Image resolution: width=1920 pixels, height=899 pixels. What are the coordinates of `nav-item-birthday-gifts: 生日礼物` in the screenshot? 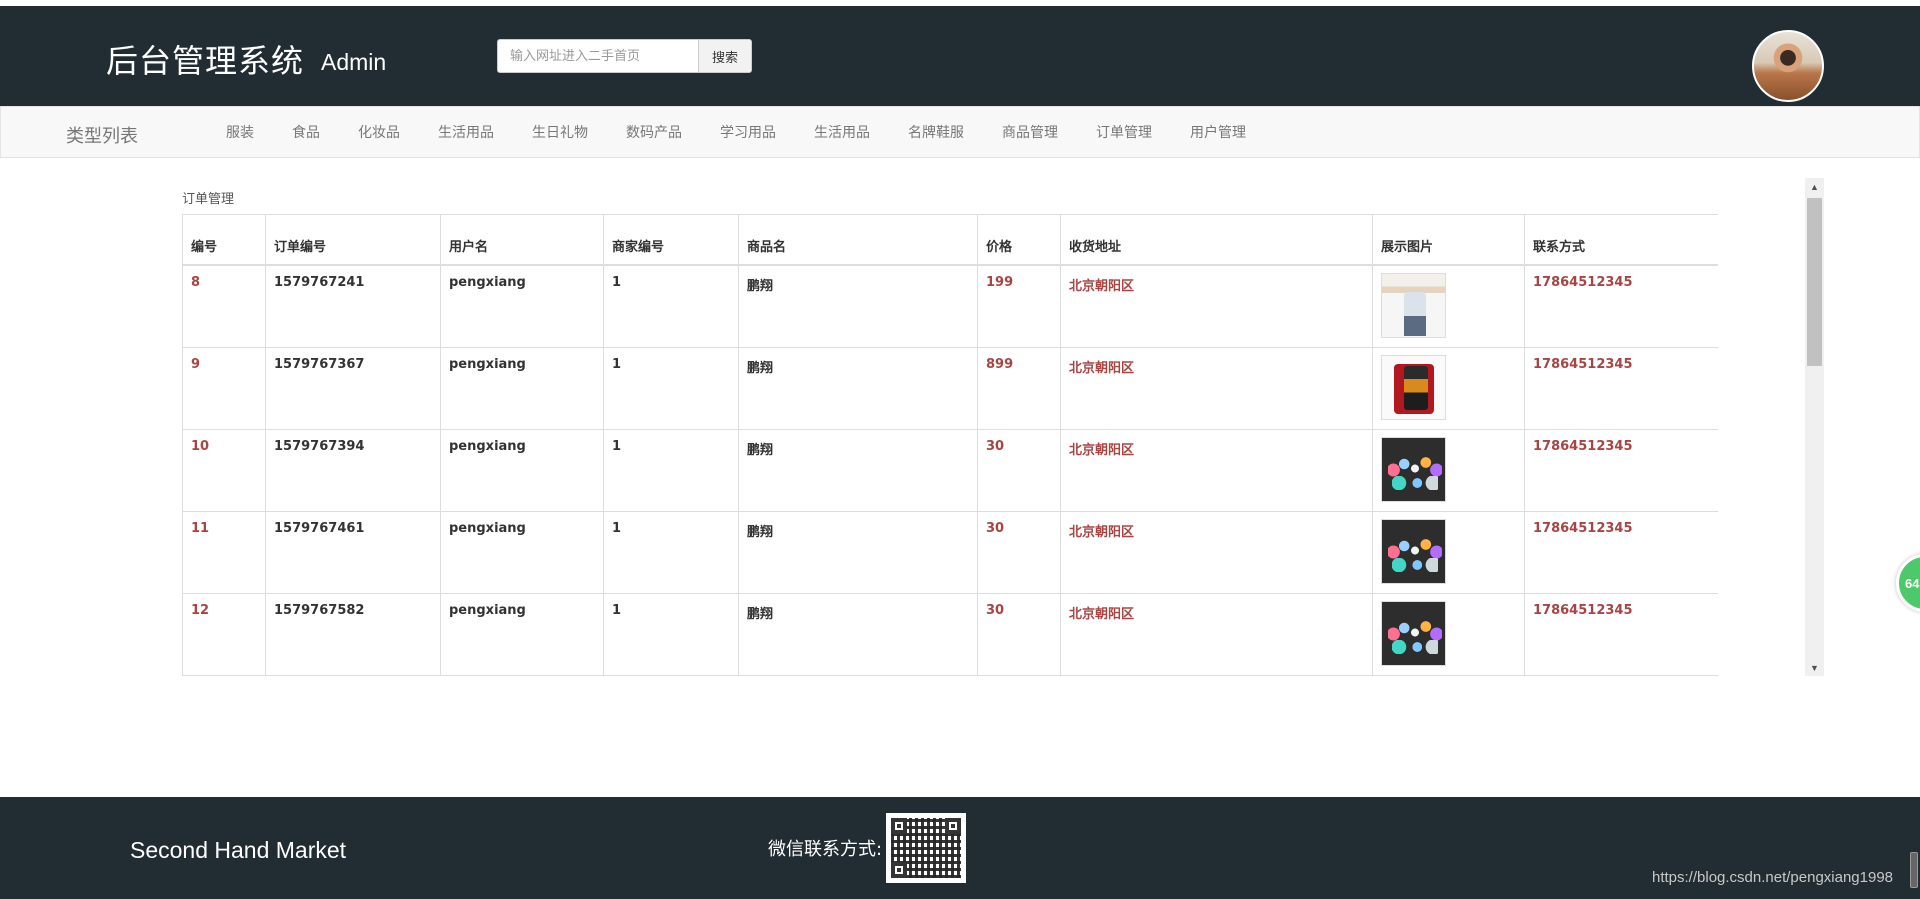 It's located at (560, 132).